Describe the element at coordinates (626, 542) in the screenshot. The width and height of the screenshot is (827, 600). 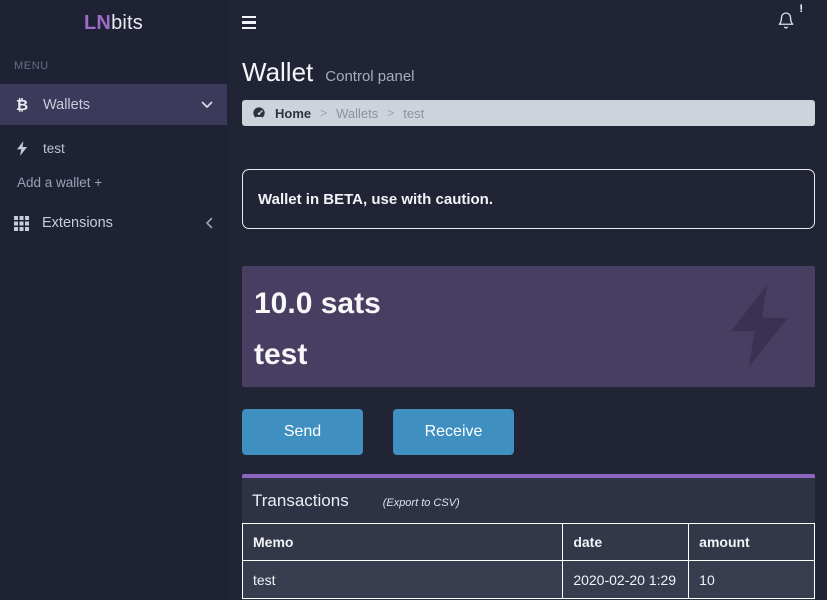
I see `column-header-date: date` at that location.